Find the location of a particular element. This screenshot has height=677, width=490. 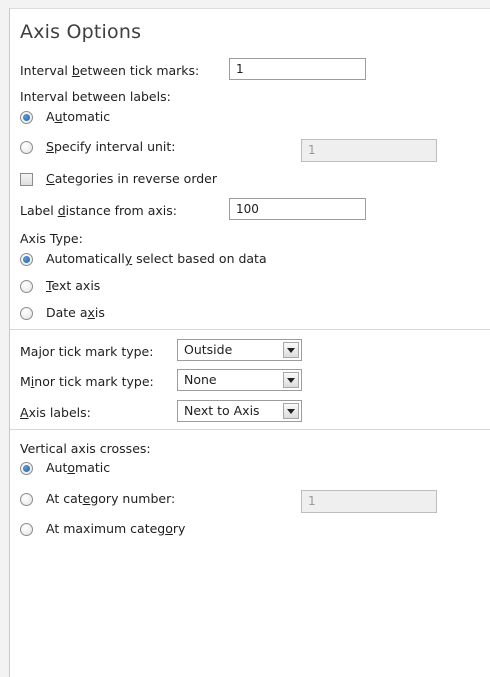

axis-type-heading: Axis Type: is located at coordinates (51, 238).